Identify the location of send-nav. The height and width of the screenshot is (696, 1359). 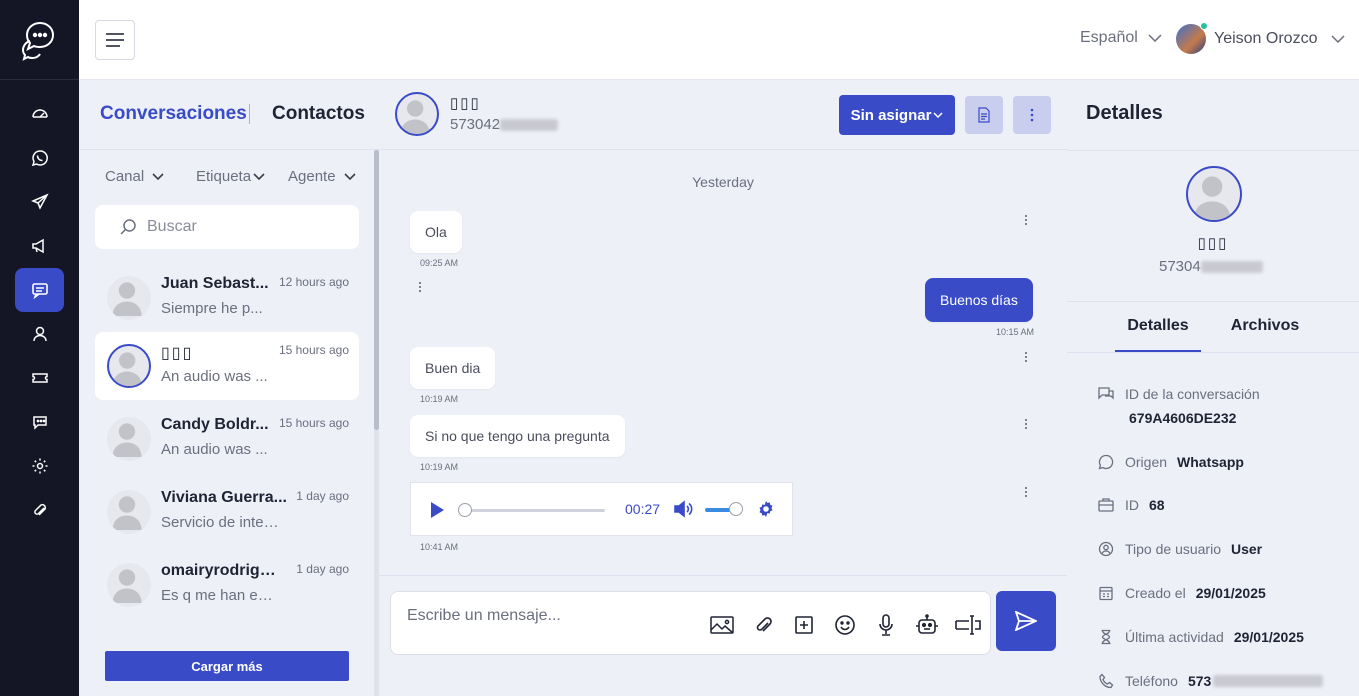
(39, 202).